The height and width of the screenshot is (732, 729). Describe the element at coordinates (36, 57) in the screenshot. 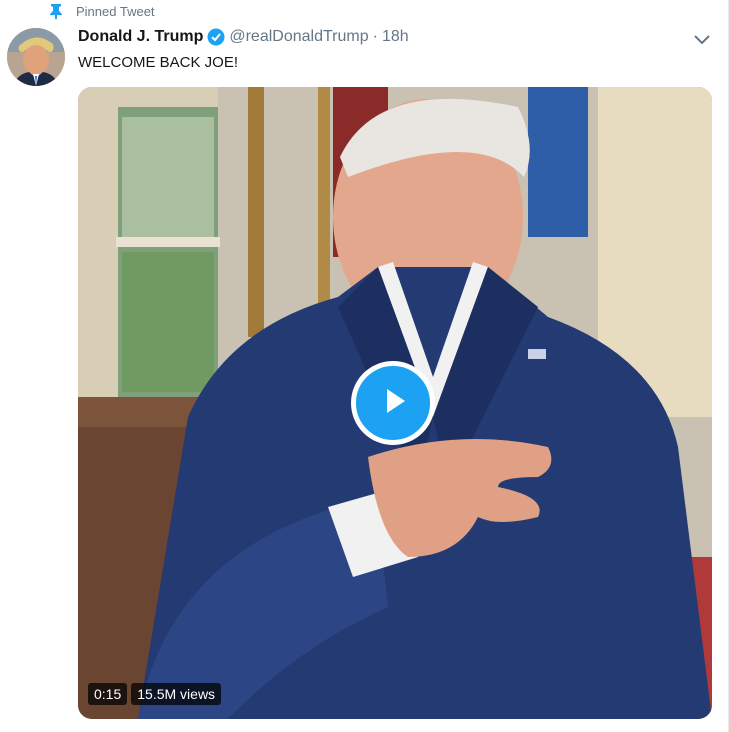

I see `avatar` at that location.